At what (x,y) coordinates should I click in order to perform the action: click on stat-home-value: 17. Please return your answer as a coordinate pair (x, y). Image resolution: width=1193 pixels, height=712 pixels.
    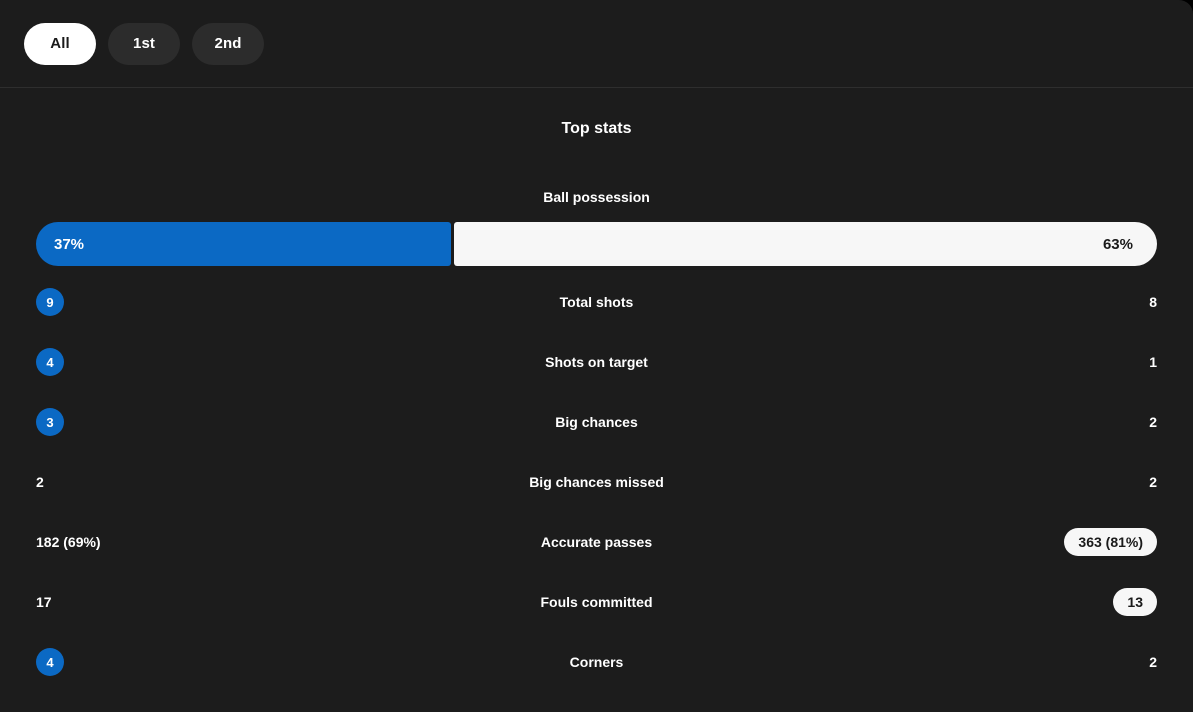
    Looking at the image, I should click on (44, 602).